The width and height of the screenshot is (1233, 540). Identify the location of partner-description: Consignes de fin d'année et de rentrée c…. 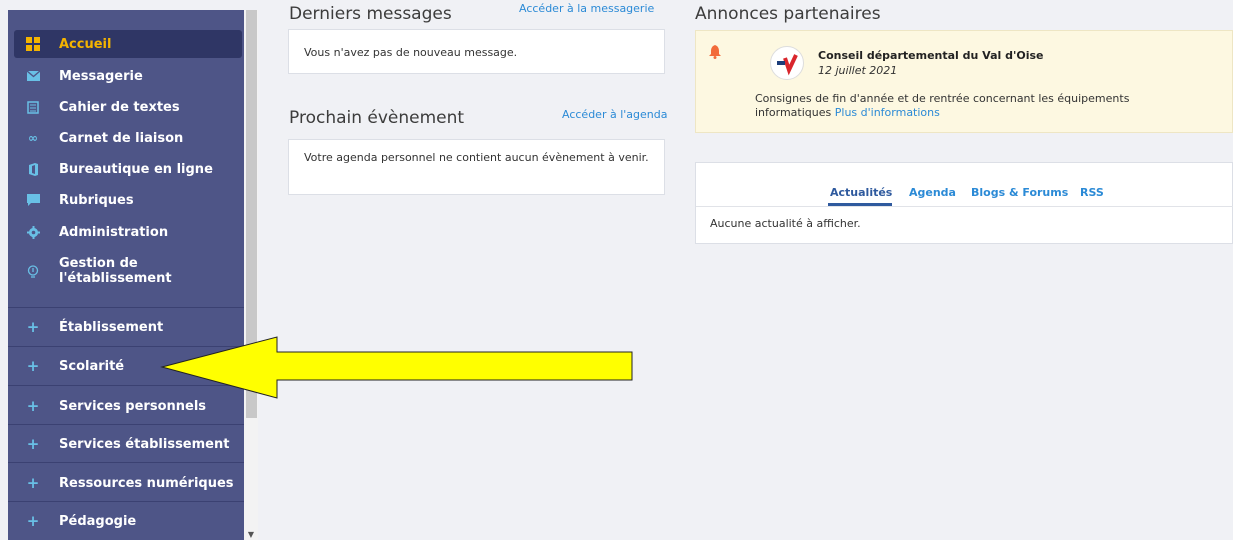
(975, 106).